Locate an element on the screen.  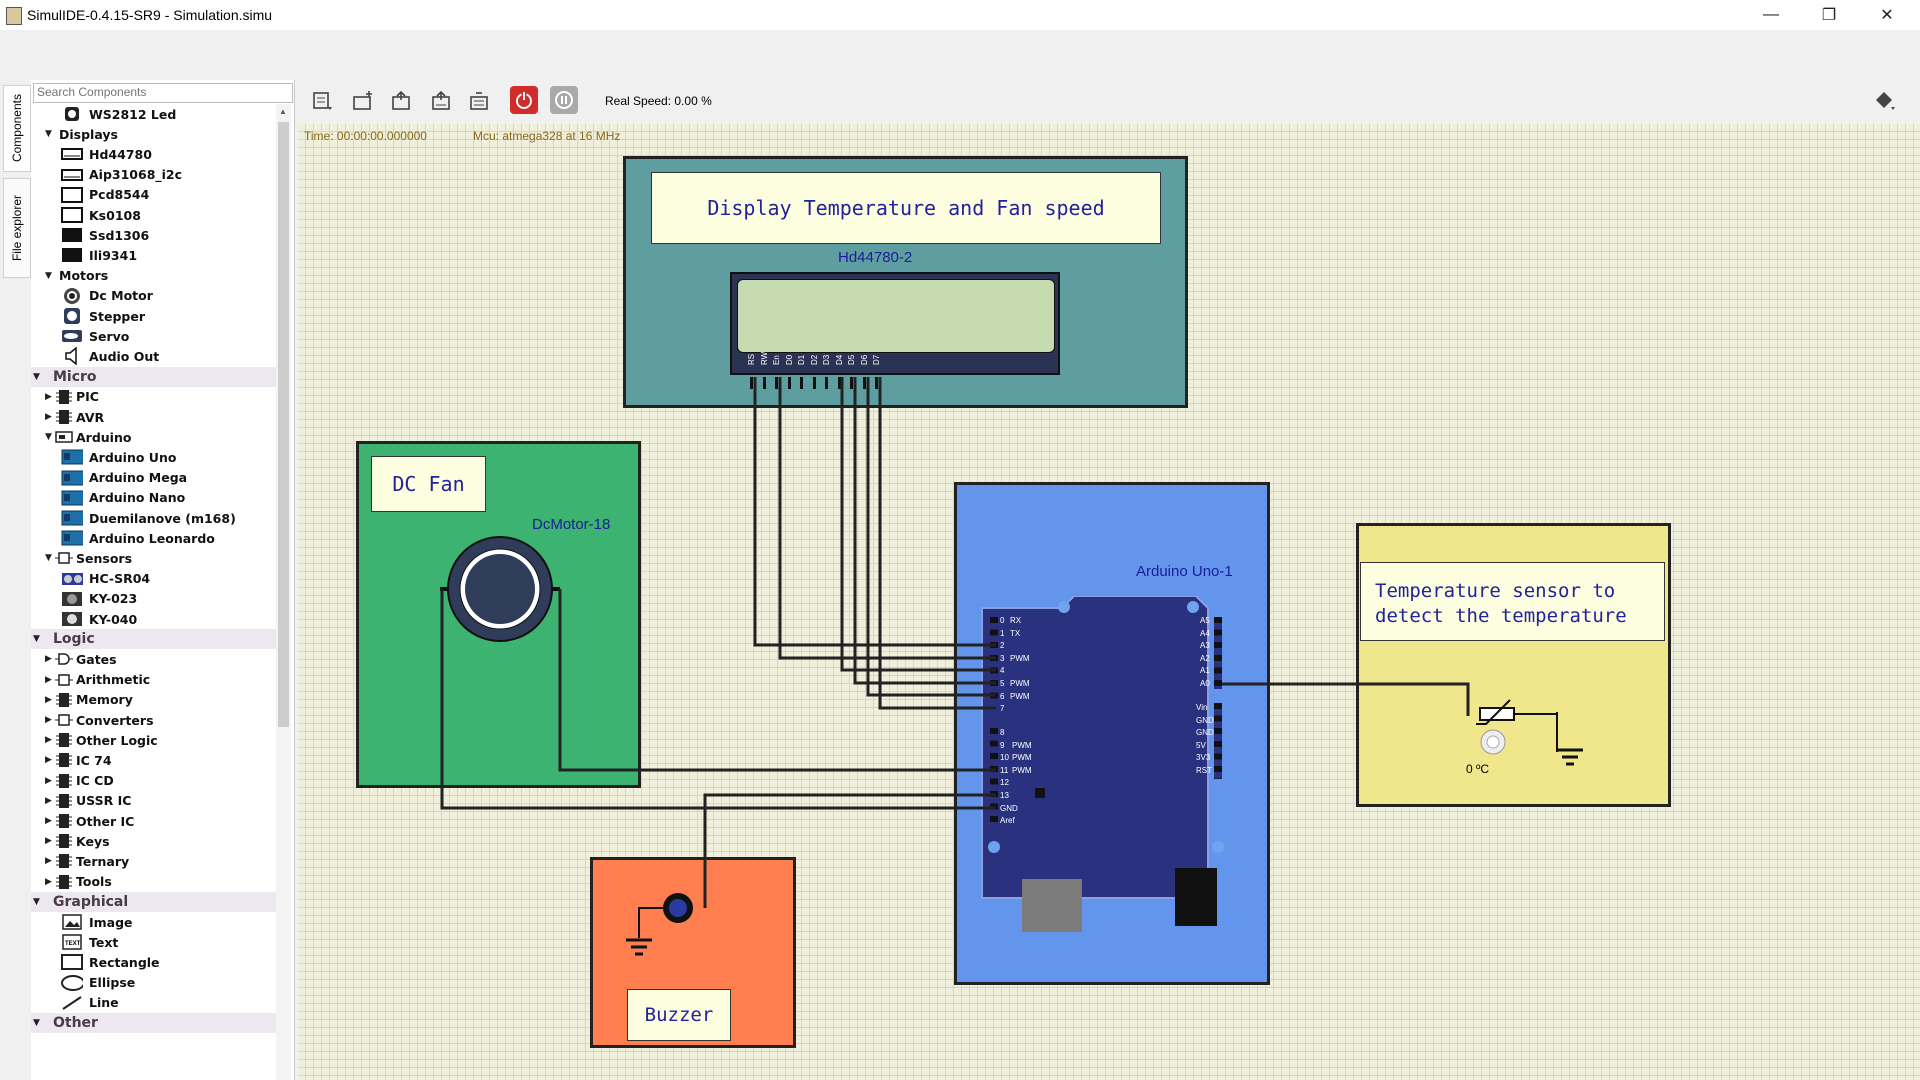
tree-subgroup-arduino: ▼ Arduino is located at coordinates (153, 437).